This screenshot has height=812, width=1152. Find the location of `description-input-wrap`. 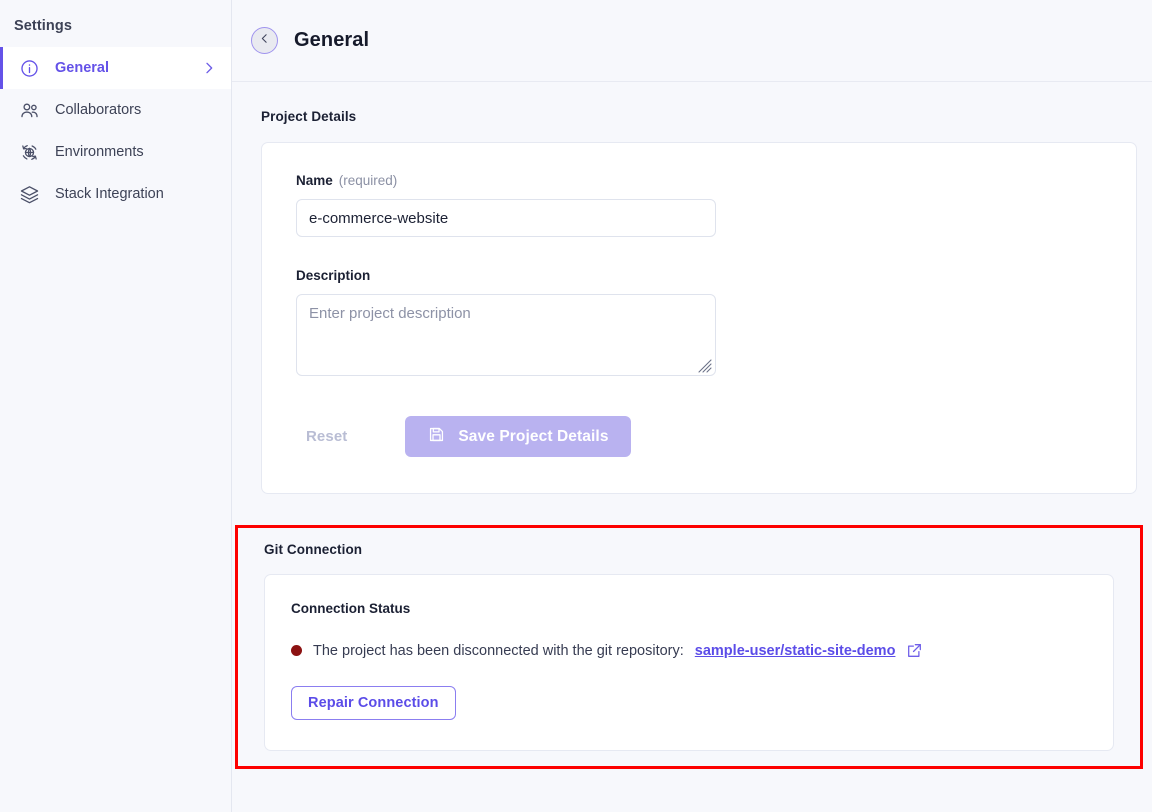

description-input-wrap is located at coordinates (506, 335).